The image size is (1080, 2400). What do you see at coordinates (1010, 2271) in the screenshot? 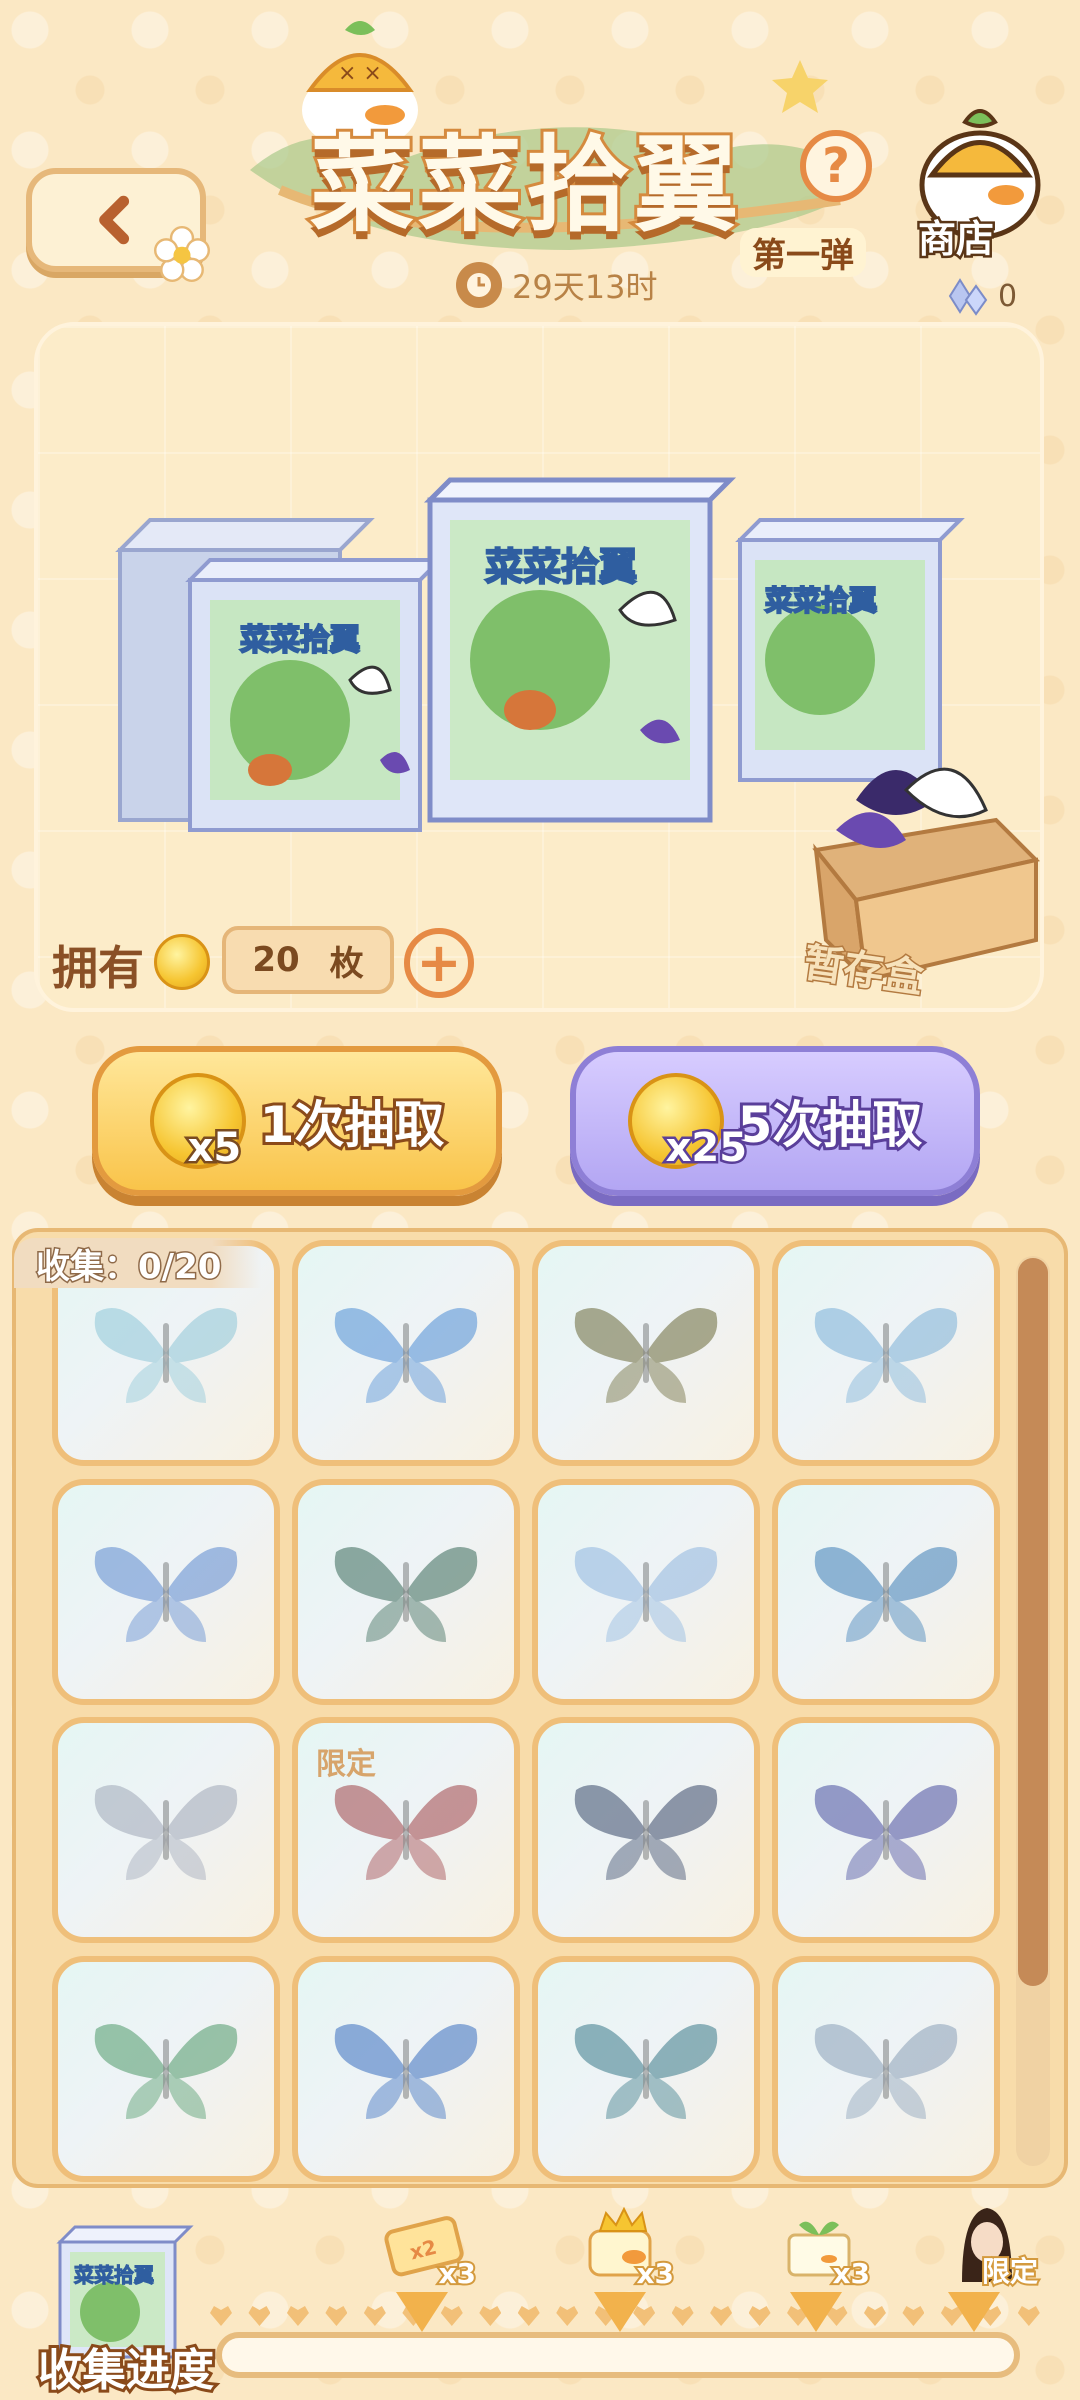
I see `reward-character-tag: 限定` at bounding box center [1010, 2271].